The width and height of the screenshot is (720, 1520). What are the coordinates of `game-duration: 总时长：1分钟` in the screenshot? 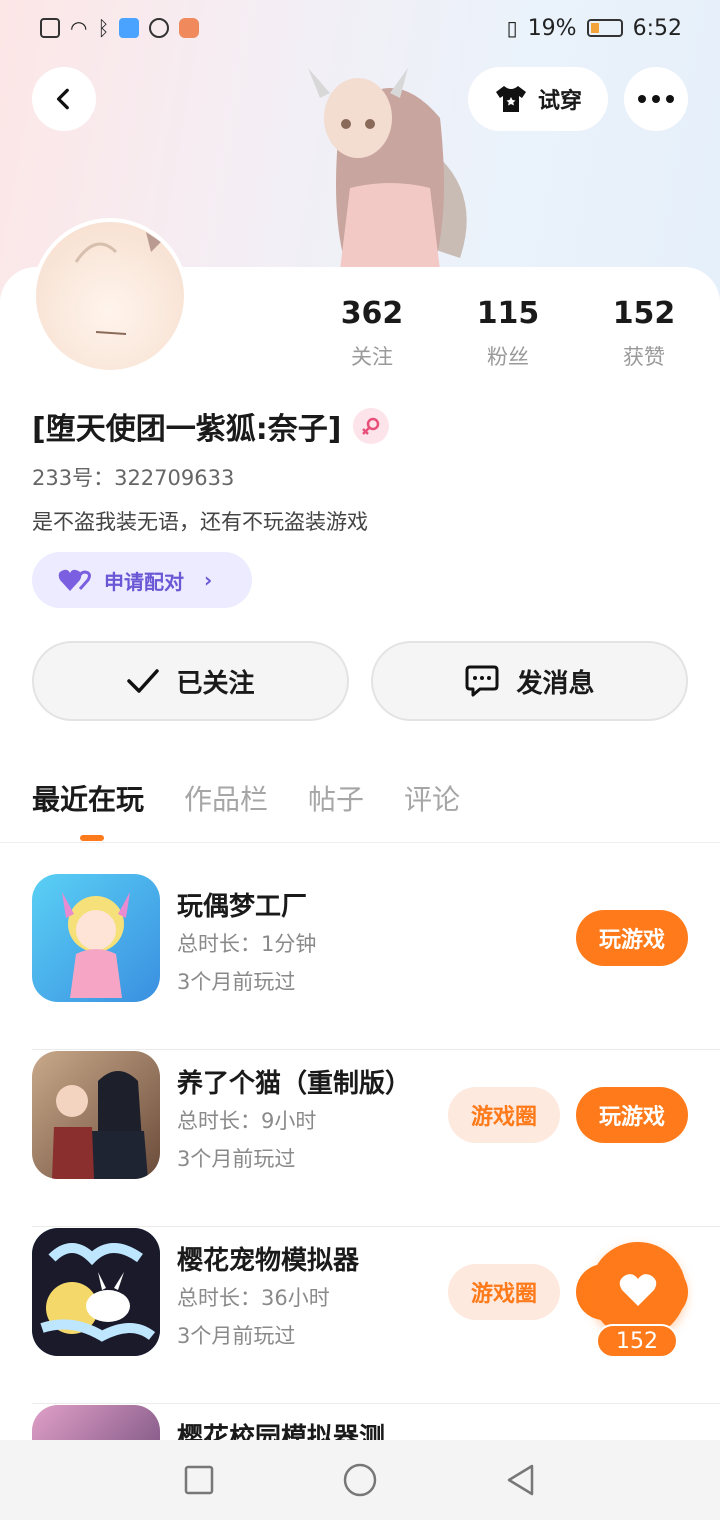 It's located at (247, 944).